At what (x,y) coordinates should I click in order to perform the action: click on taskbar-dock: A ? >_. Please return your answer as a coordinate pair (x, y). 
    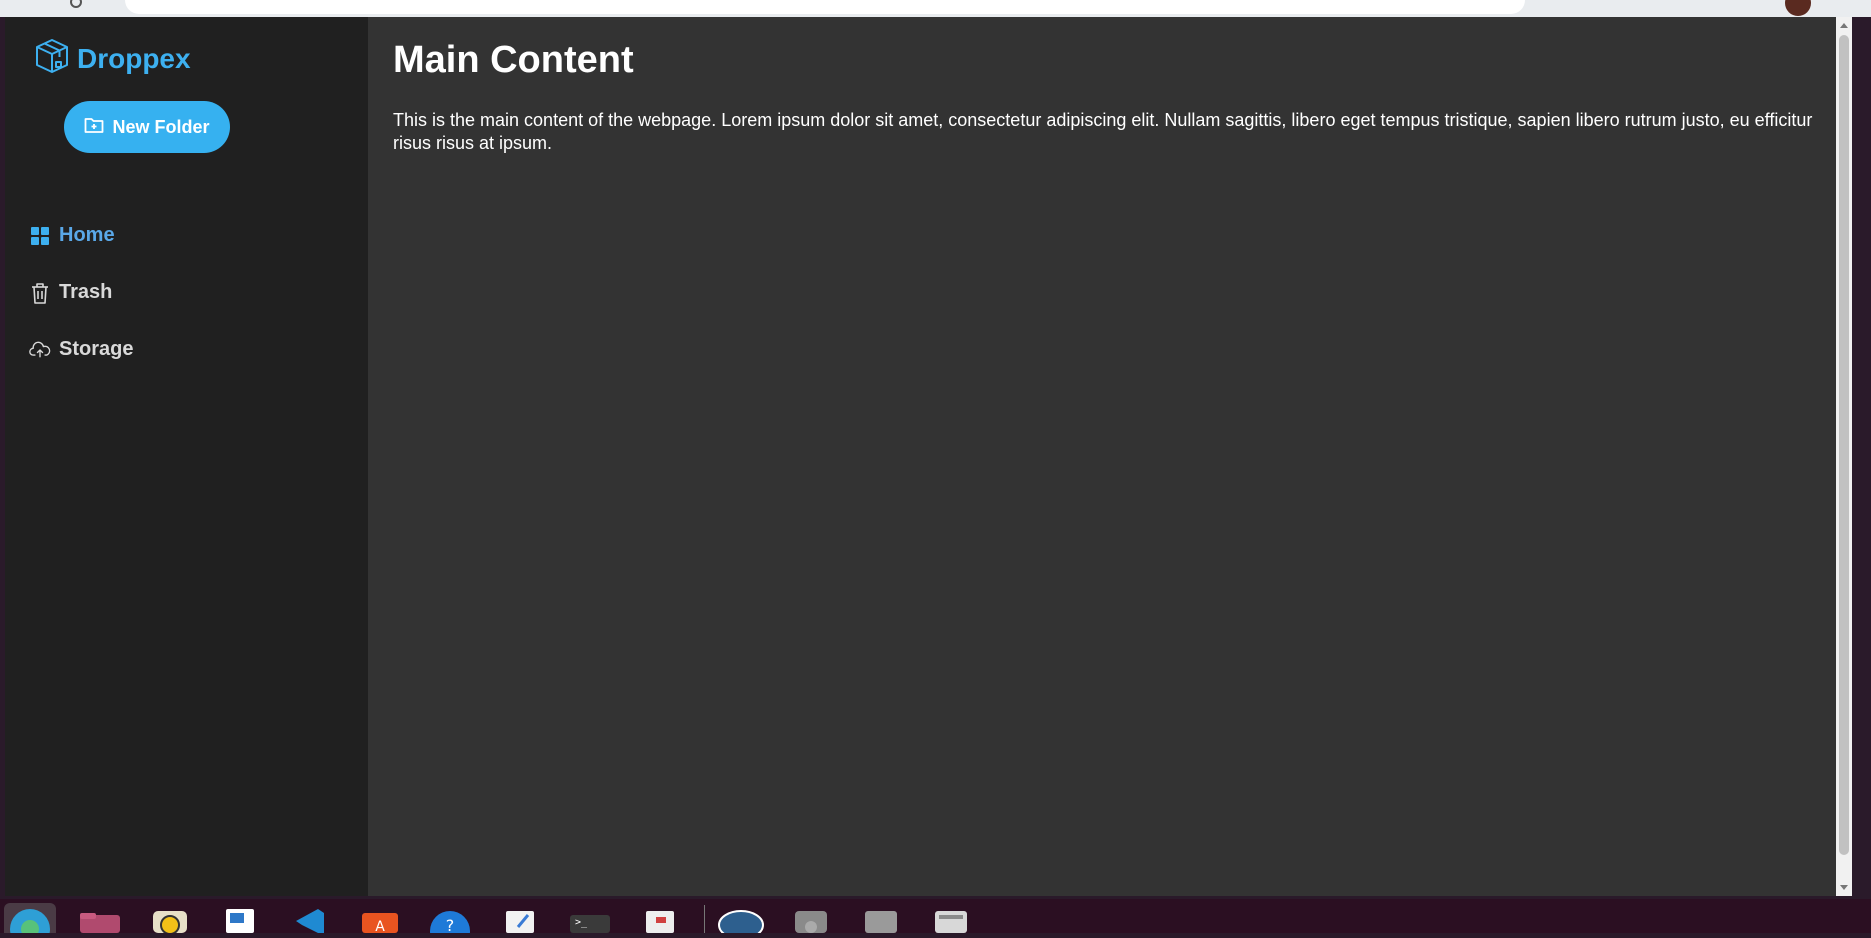
    Looking at the image, I should click on (935, 918).